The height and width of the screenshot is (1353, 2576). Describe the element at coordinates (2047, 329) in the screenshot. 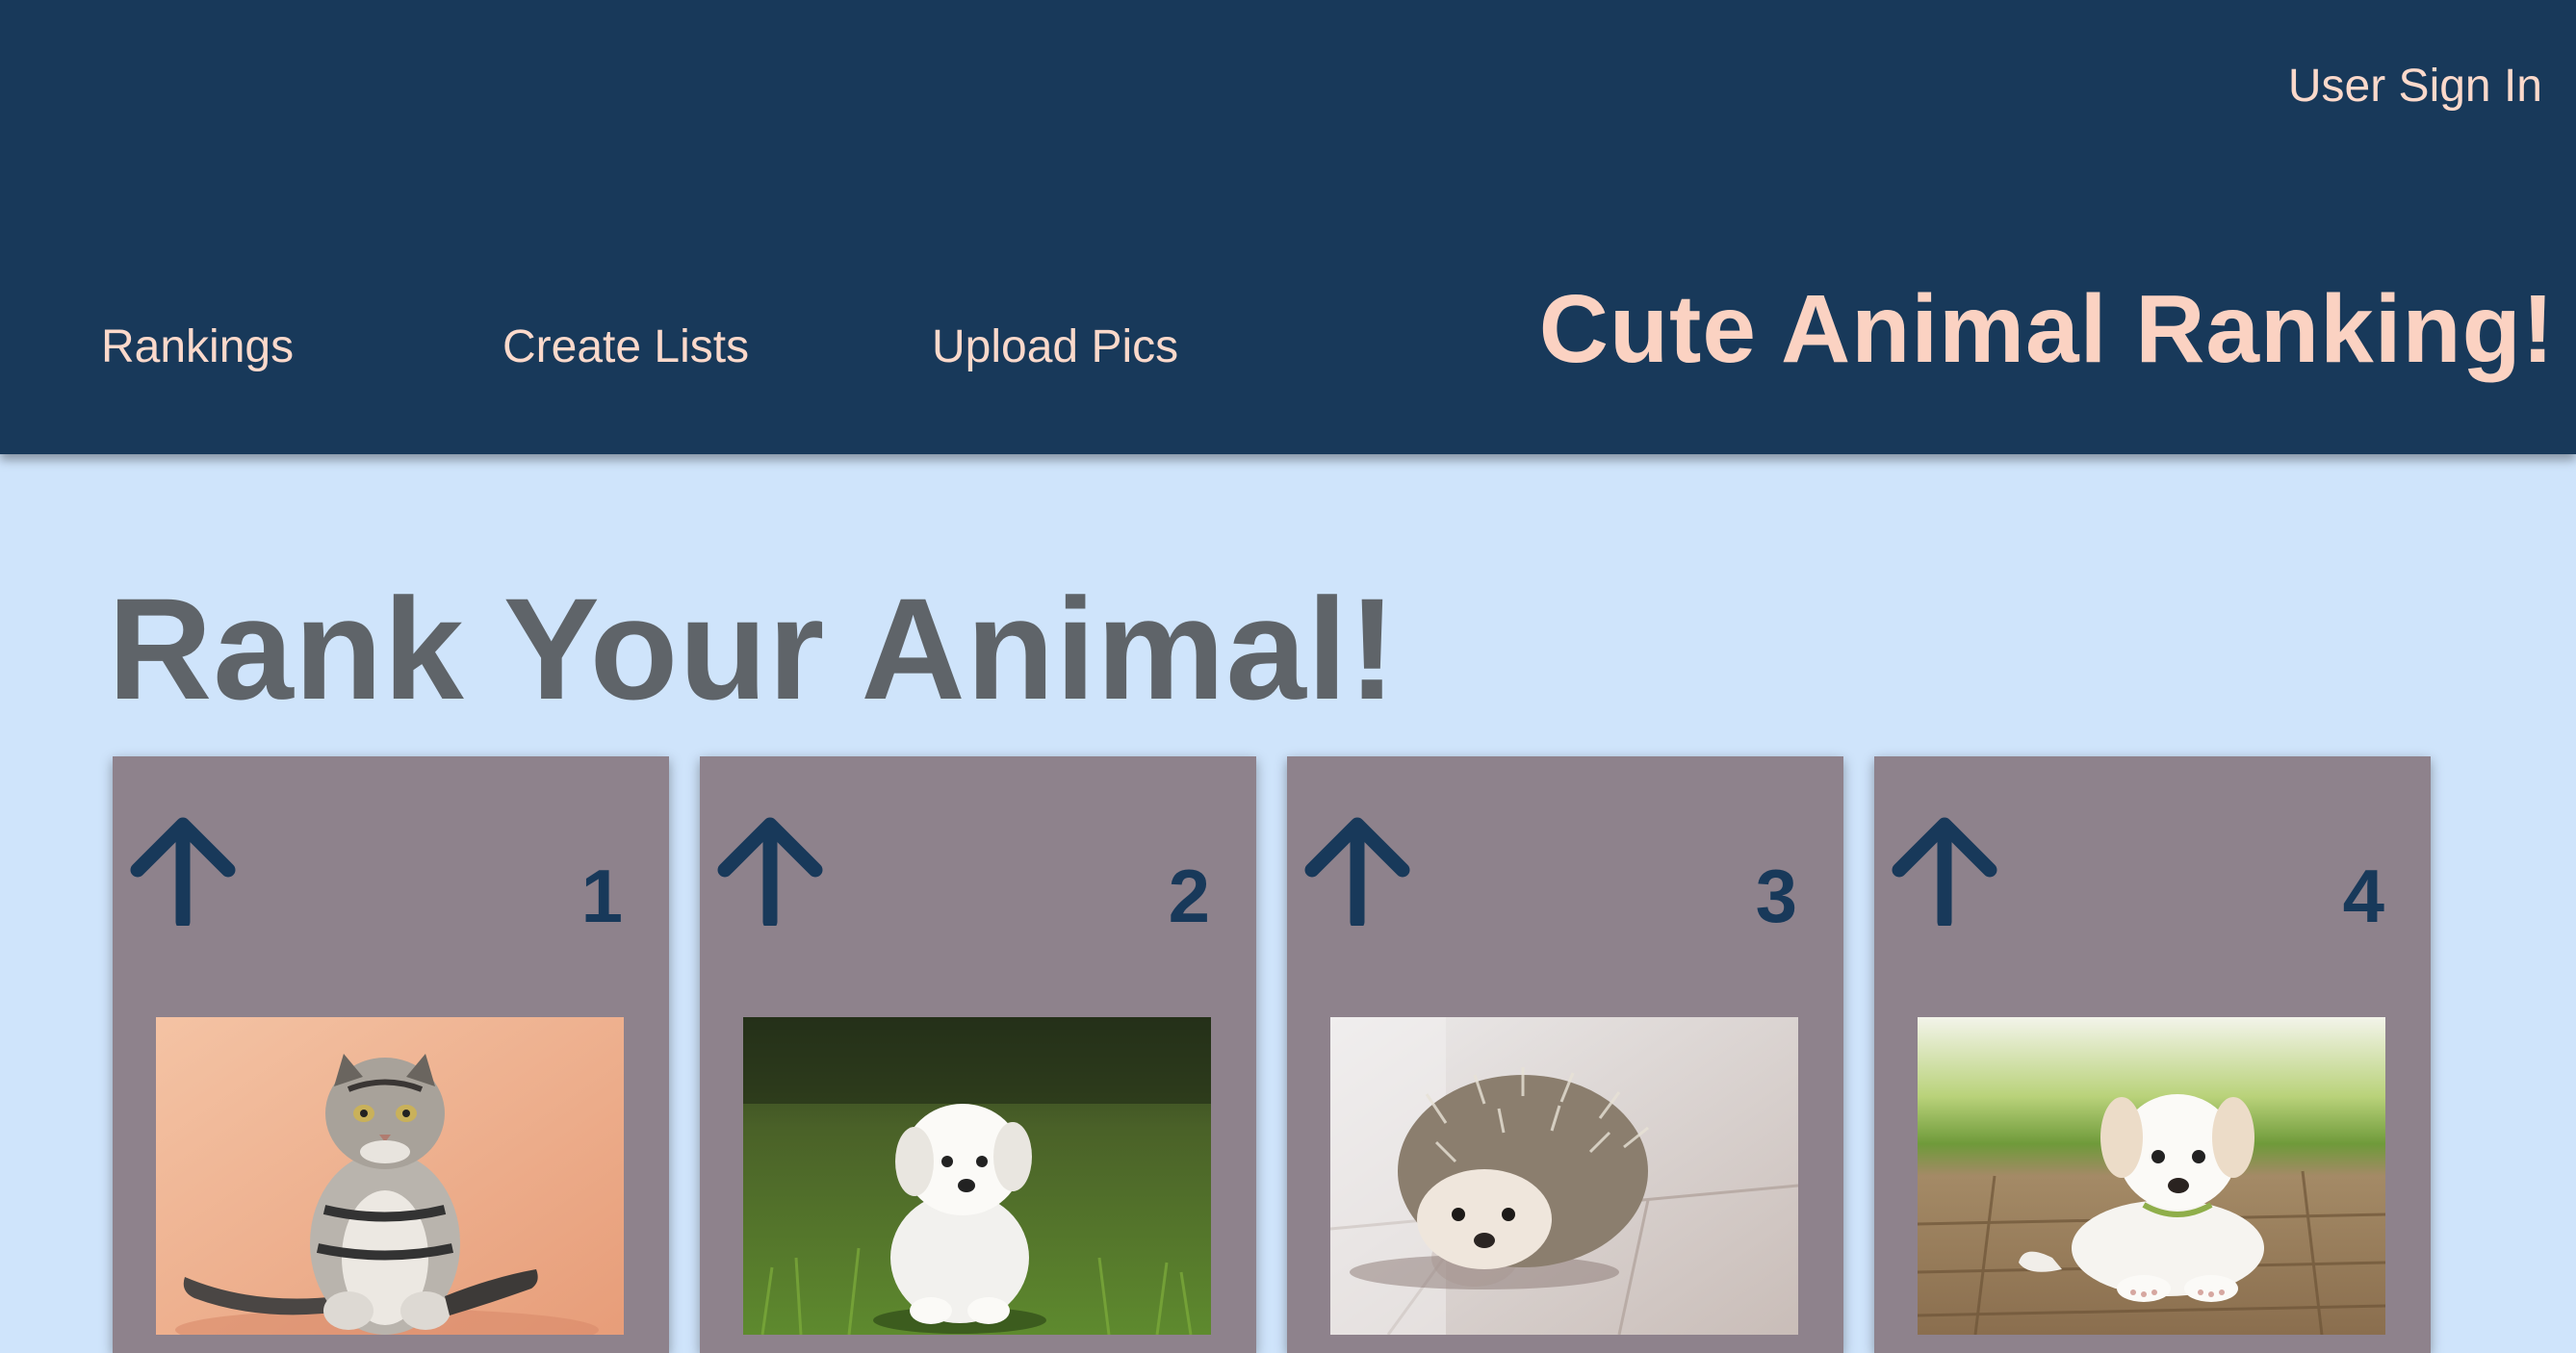

I see `site-brand-title: Cute Animal Ranking!` at that location.